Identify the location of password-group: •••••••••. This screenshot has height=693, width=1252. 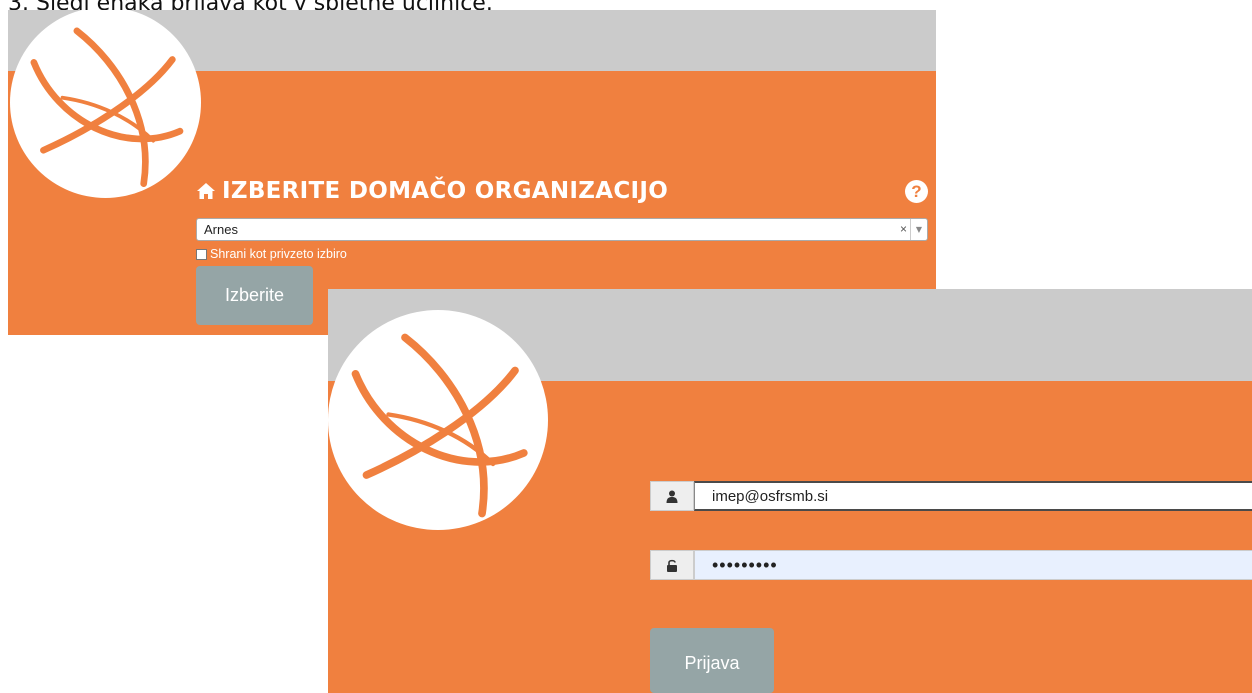
(951, 565).